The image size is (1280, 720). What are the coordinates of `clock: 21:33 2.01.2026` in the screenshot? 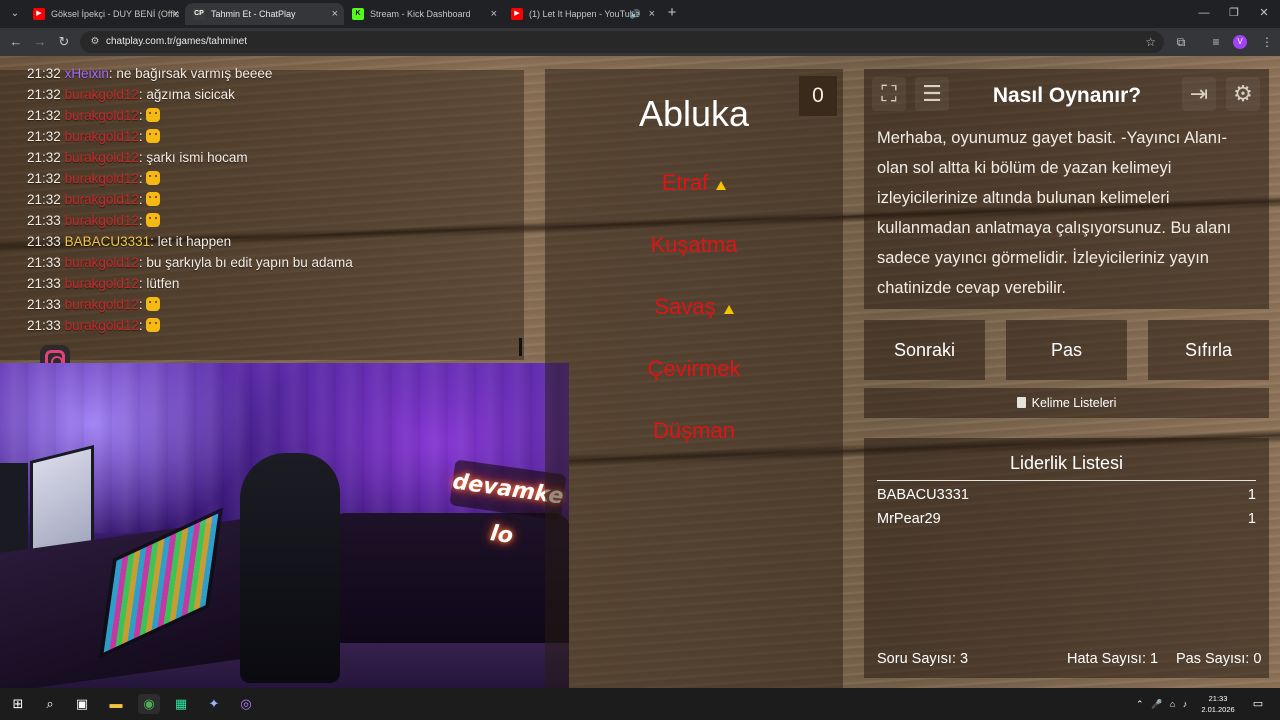 It's located at (1218, 704).